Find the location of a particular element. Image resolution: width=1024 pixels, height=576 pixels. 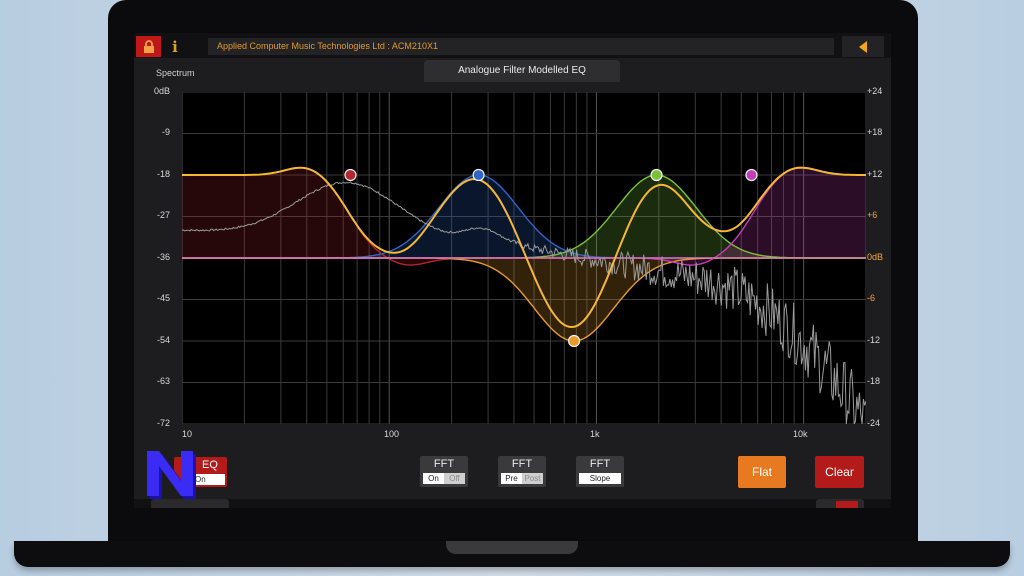

triangle-left-icon is located at coordinates (863, 46).